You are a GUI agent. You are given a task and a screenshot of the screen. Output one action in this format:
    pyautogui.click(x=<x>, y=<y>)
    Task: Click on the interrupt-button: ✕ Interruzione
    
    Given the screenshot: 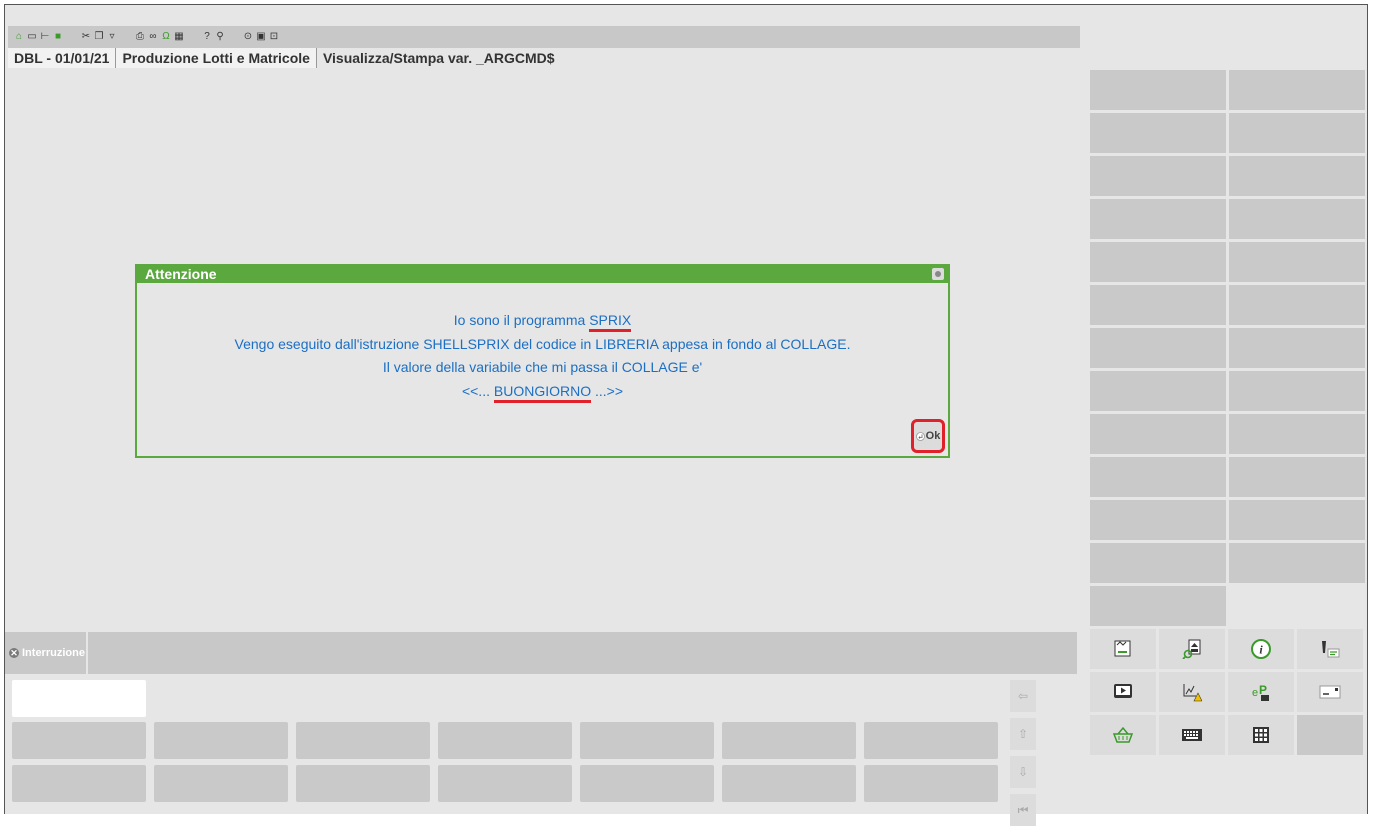 What is the action you would take?
    pyautogui.click(x=46, y=653)
    